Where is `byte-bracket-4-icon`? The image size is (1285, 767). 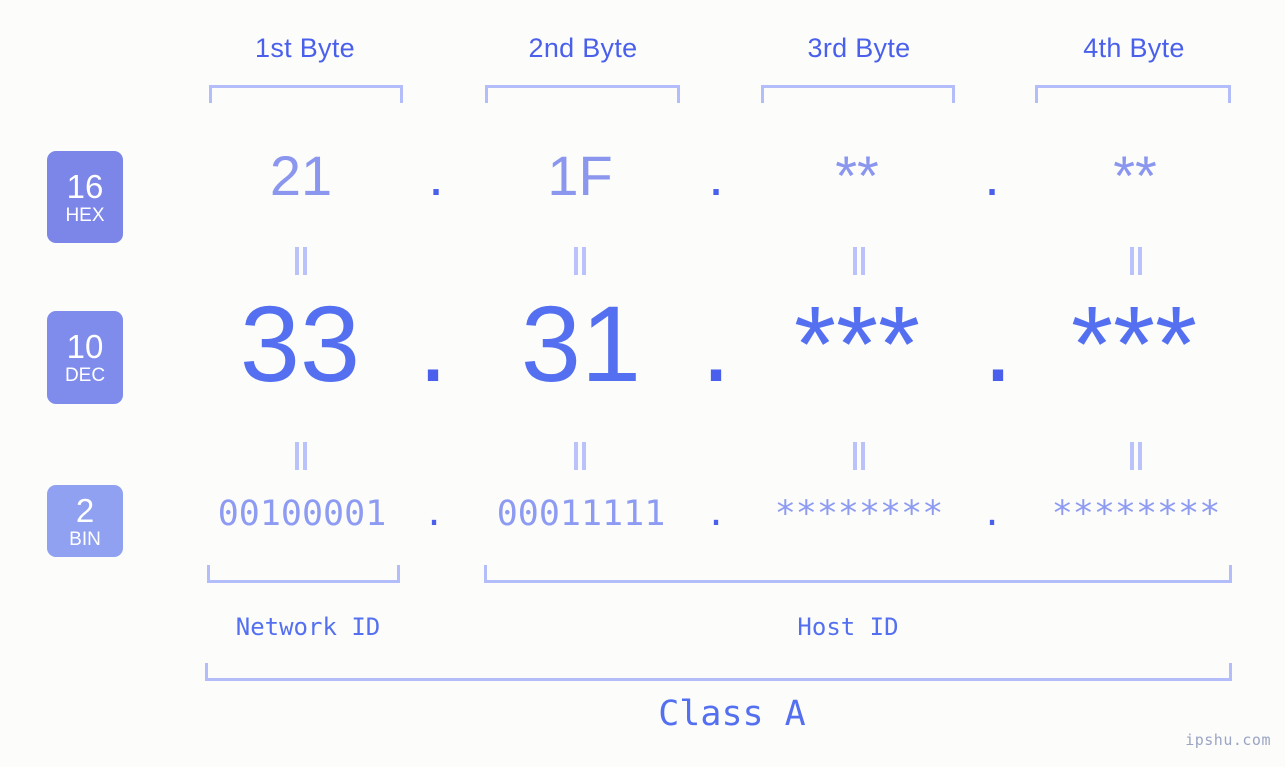 byte-bracket-4-icon is located at coordinates (1133, 94).